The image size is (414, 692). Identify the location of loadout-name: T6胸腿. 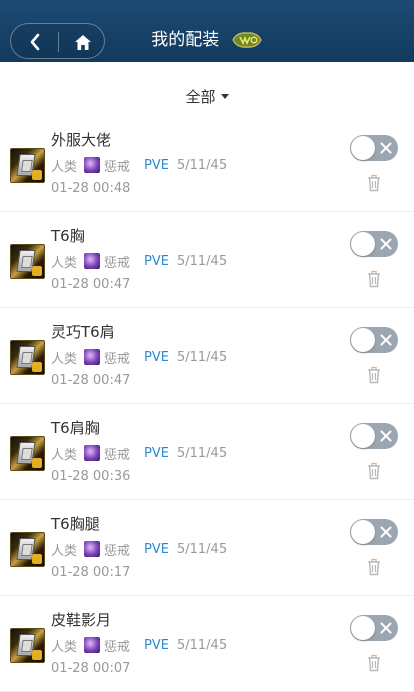
(75, 524).